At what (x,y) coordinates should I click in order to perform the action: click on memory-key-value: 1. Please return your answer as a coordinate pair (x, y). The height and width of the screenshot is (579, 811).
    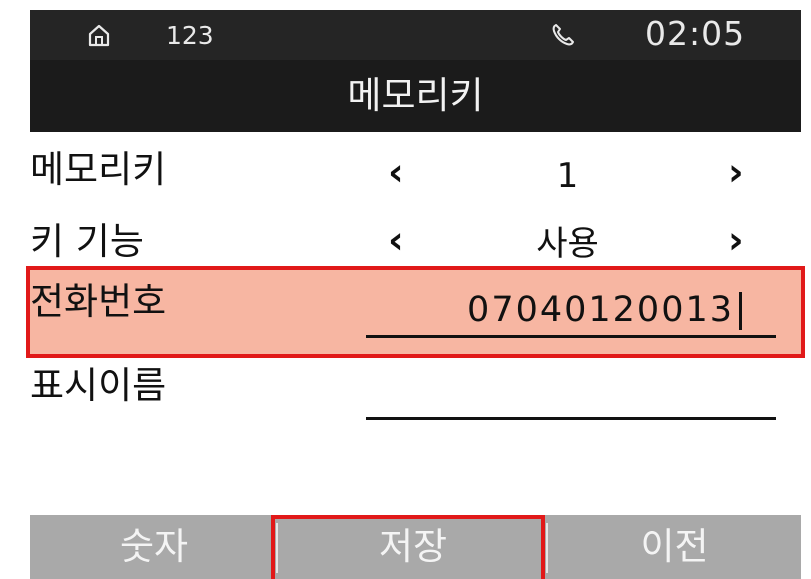
    Looking at the image, I should click on (567, 176).